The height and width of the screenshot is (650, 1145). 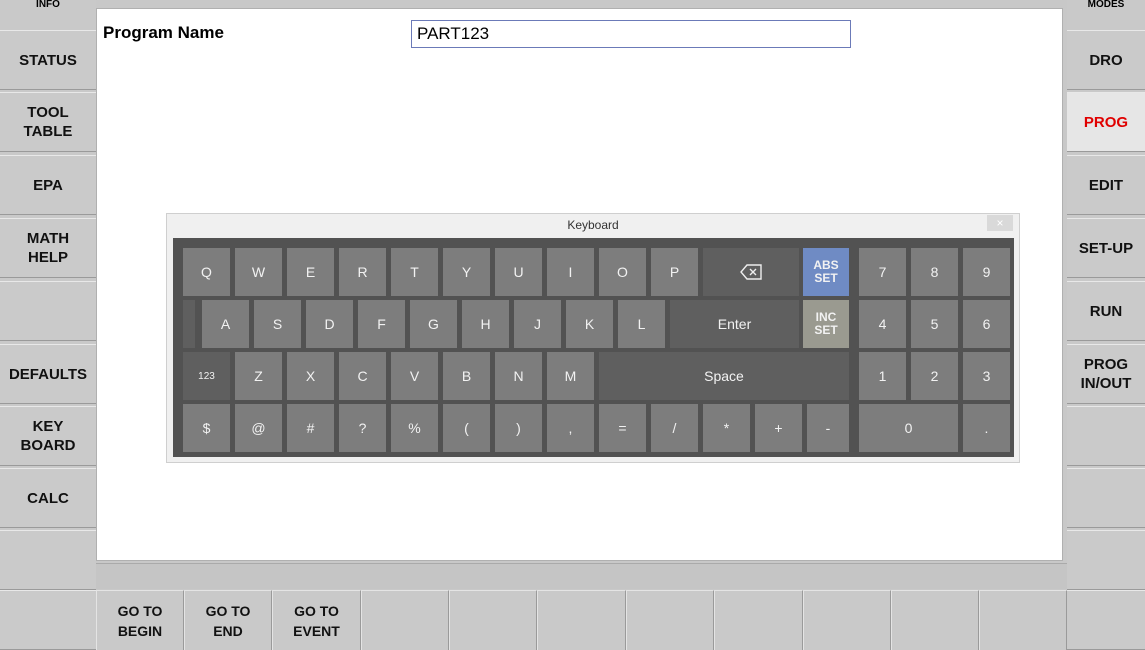 What do you see at coordinates (934, 324) in the screenshot?
I see `key-5: 5` at bounding box center [934, 324].